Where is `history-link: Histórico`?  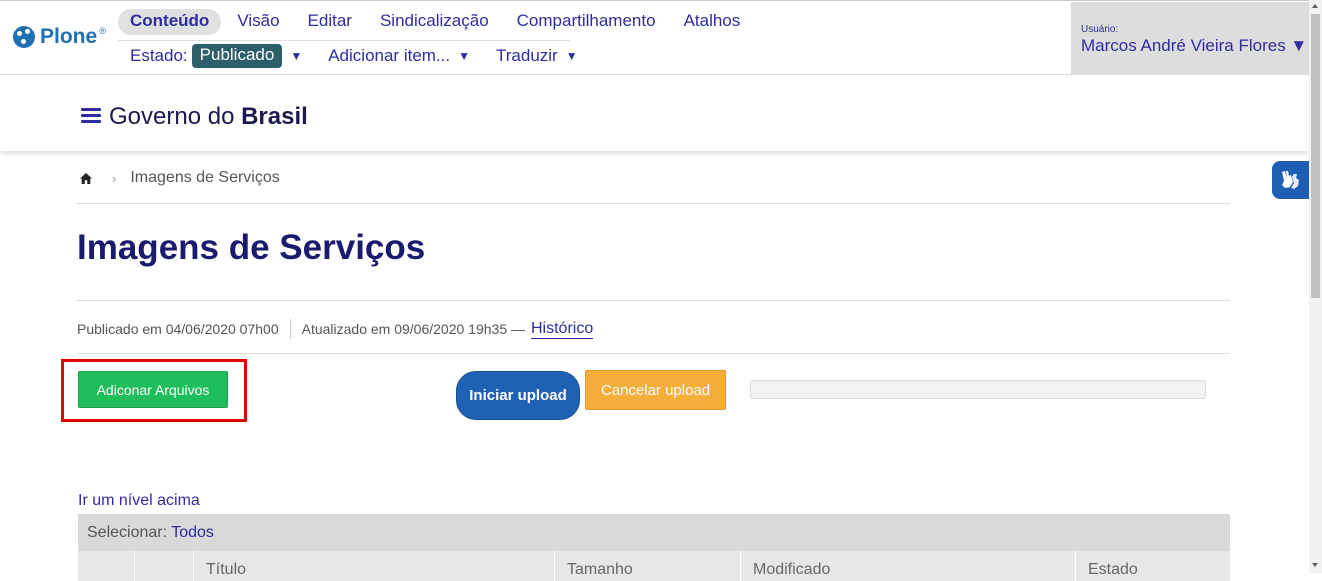 history-link: Histórico is located at coordinates (562, 329).